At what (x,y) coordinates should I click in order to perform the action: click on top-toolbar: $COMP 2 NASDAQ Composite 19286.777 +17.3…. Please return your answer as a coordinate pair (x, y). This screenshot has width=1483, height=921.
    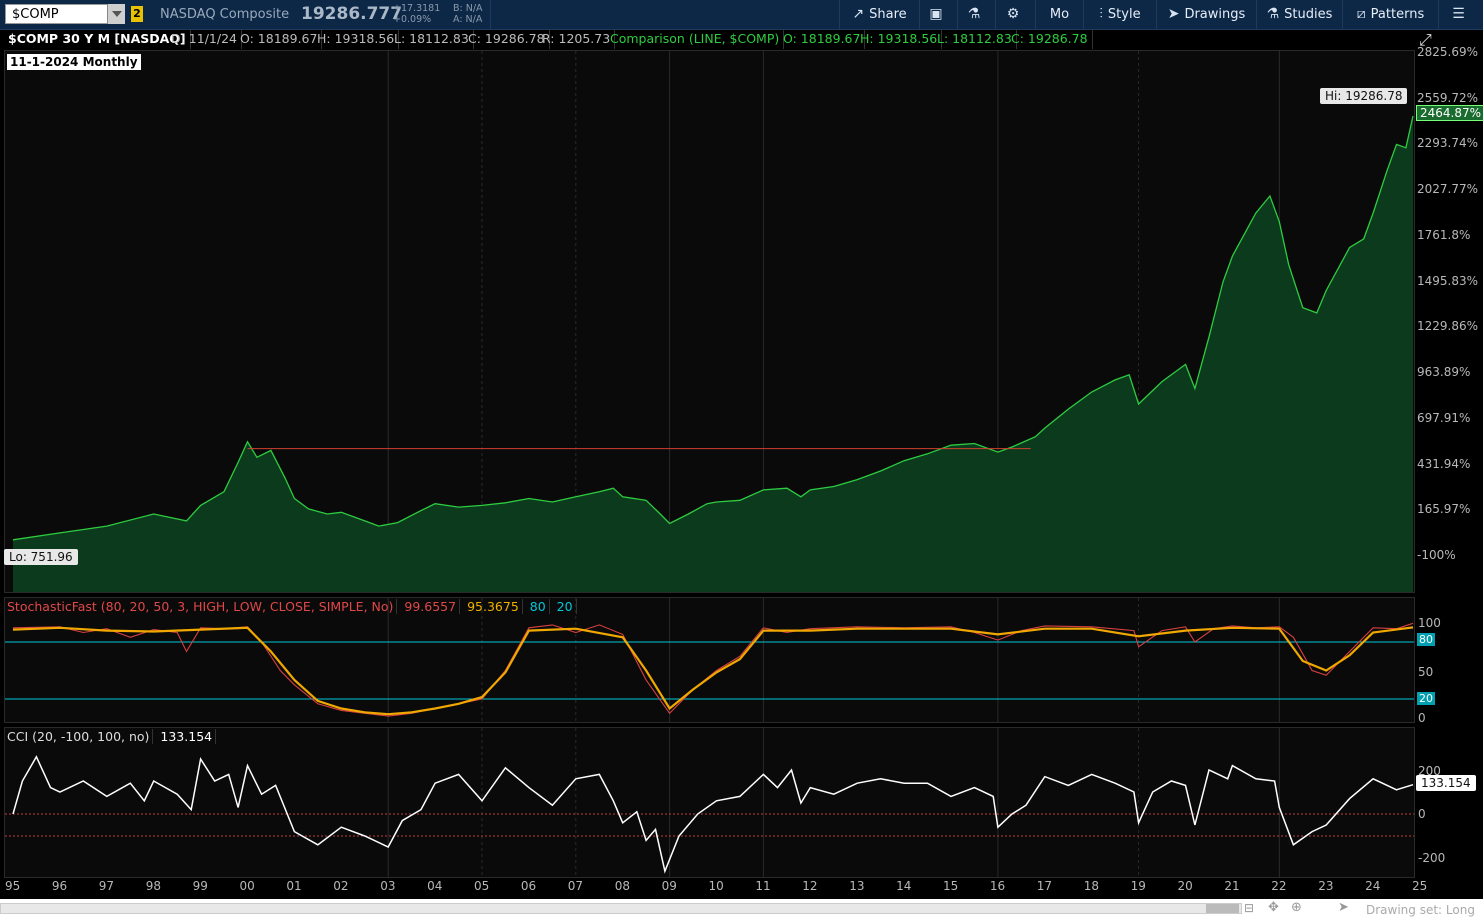
    Looking at the image, I should click on (741, 15).